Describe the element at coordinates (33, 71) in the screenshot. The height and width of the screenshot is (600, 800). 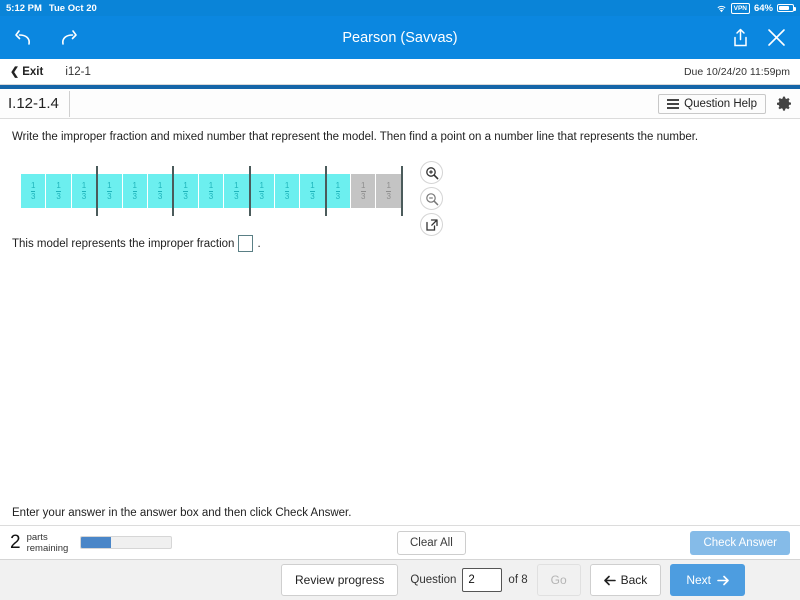
I see `exit-label: Exit` at that location.